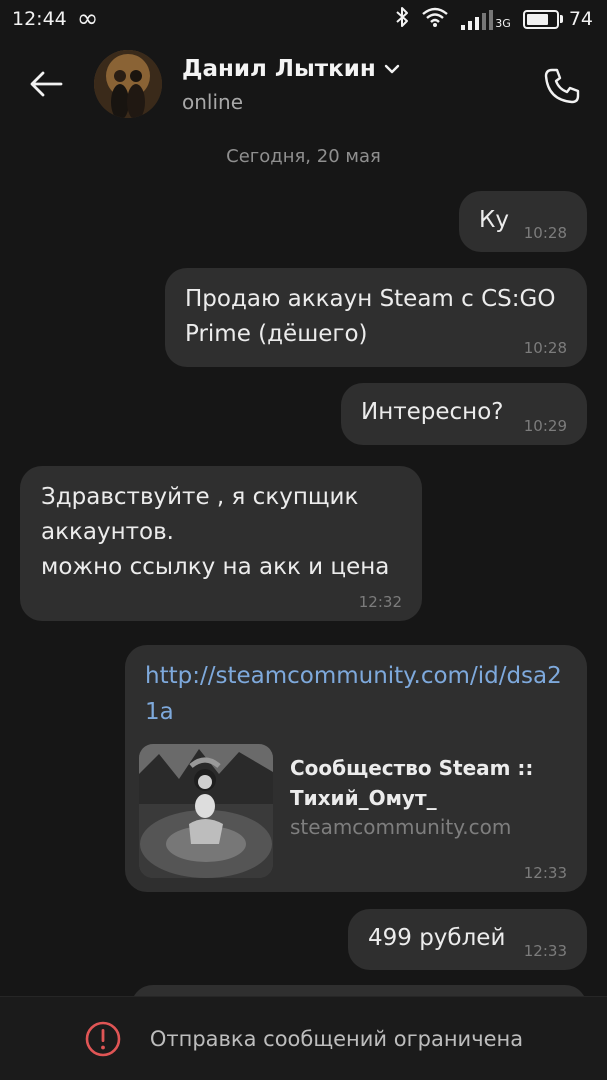 This screenshot has width=607, height=1080. What do you see at coordinates (401, 827) in the screenshot?
I see `link-preview-domain: steamcommunity.com` at bounding box center [401, 827].